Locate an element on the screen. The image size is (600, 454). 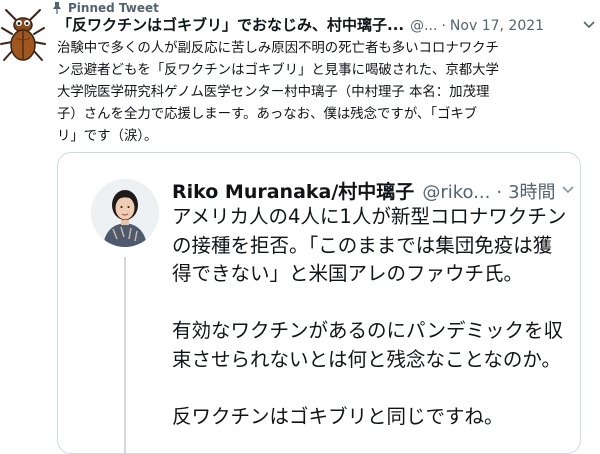
quoted-author-avatar is located at coordinates (125, 213).